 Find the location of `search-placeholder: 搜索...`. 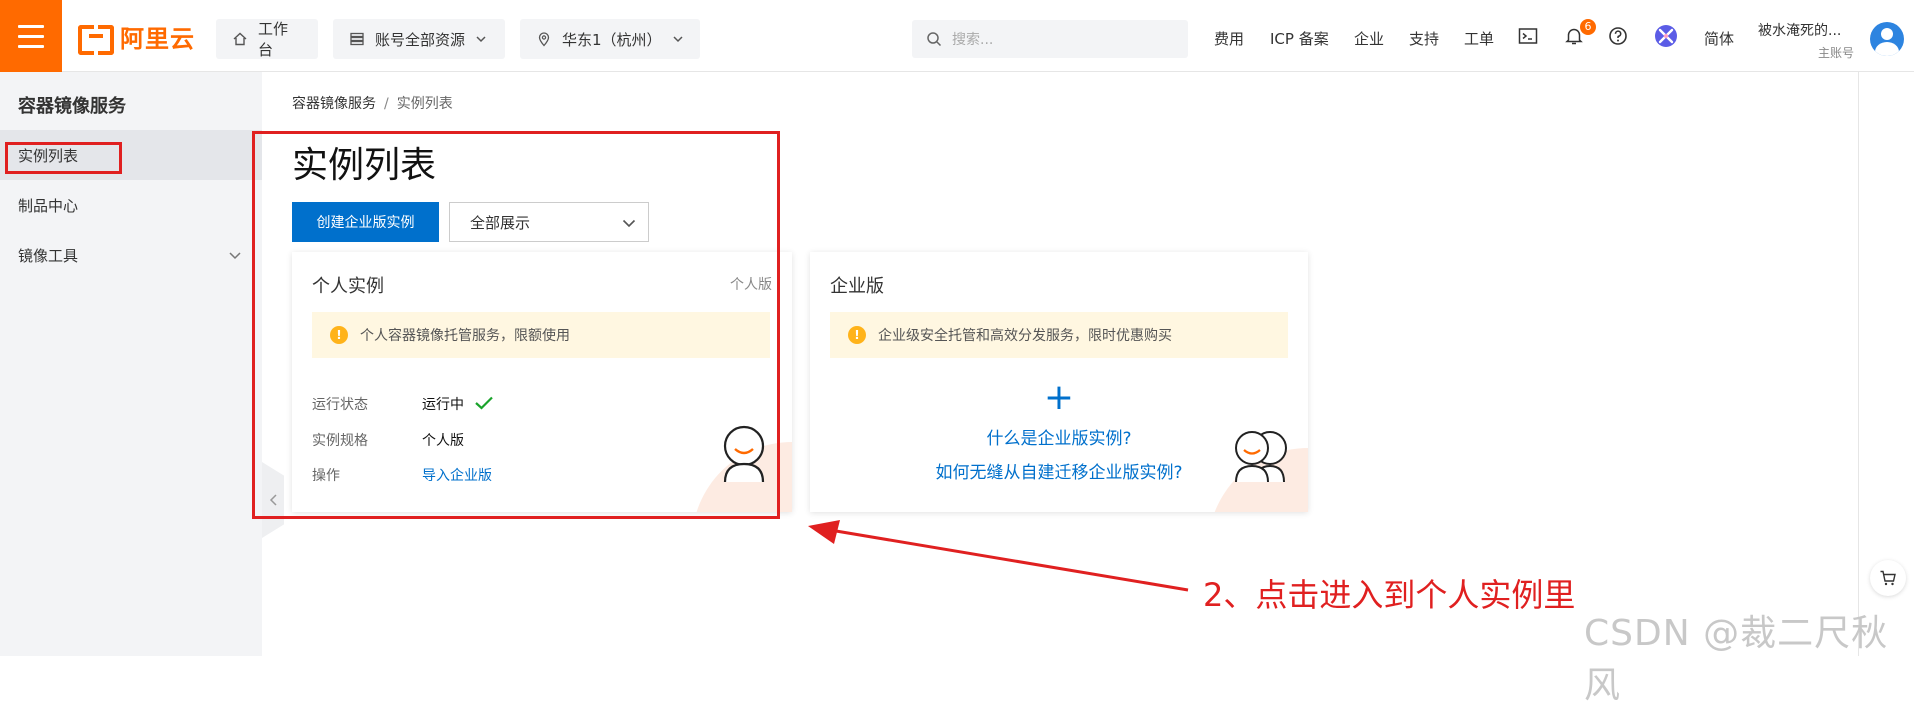

search-placeholder: 搜索... is located at coordinates (973, 40).